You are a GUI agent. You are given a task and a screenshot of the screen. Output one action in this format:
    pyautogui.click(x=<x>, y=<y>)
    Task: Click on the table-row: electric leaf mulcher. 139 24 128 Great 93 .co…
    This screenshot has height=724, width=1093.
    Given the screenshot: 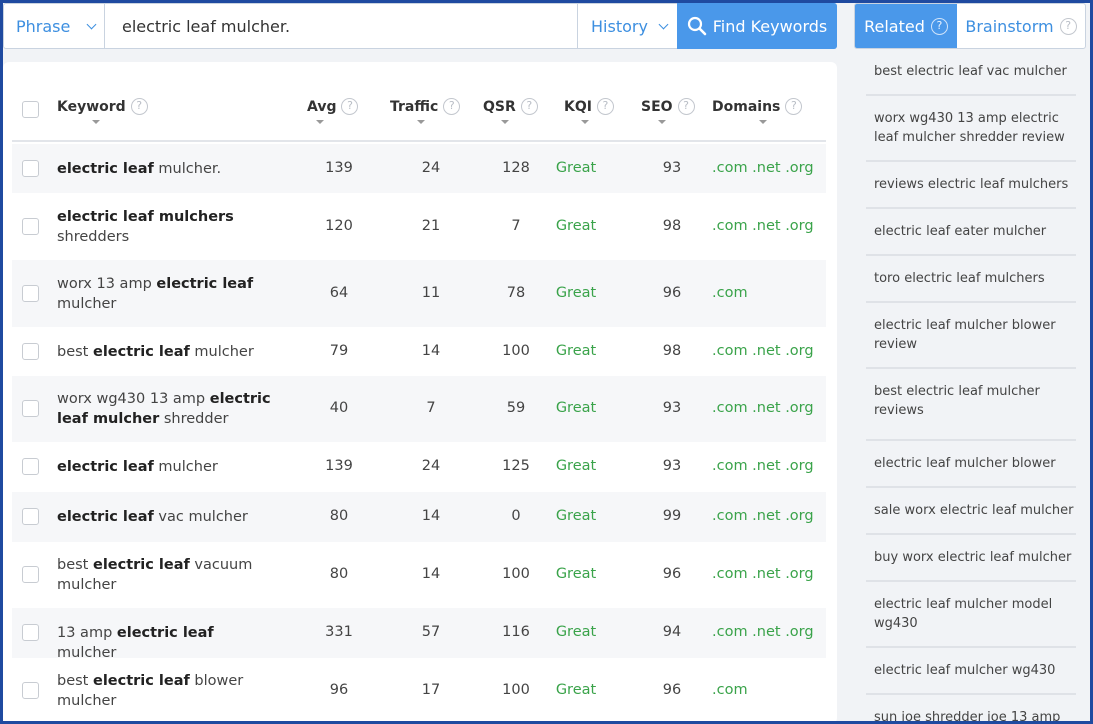 What is the action you would take?
    pyautogui.click(x=419, y=168)
    